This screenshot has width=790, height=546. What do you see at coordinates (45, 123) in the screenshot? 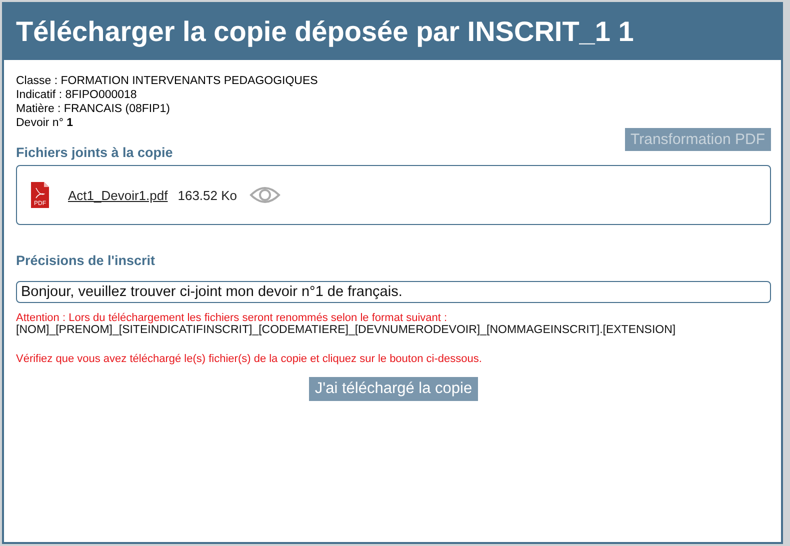
I see `info-line: Devoir n° 1` at bounding box center [45, 123].